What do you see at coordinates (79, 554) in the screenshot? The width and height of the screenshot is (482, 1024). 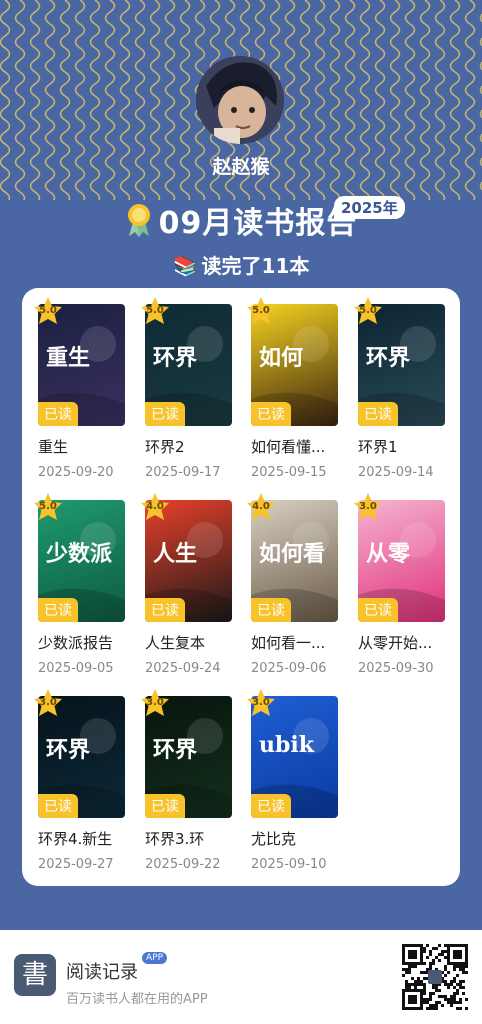 I see `cover-title: 少数派` at bounding box center [79, 554].